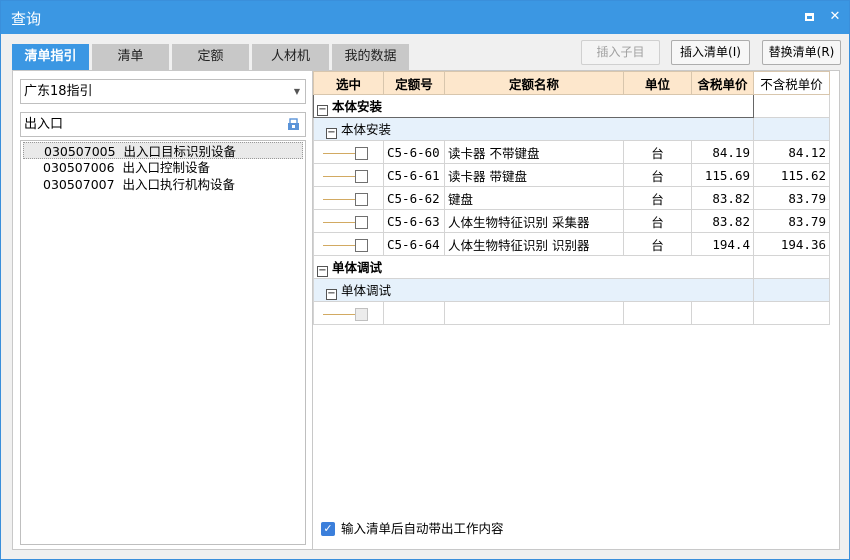 This screenshot has width=850, height=560. I want to click on table-row: C5-6-63 人体生物特征识别 采集器 台 83.82 83.79, so click(571, 221).